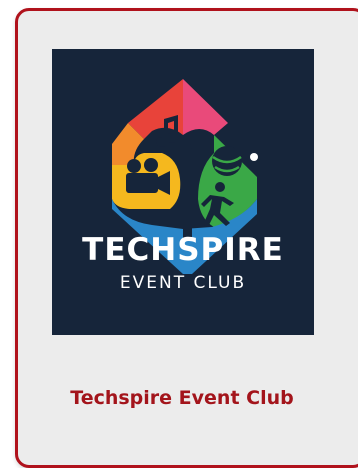 This screenshot has width=358, height=468. Describe the element at coordinates (182, 398) in the screenshot. I see `club-title: Techspire Event Club` at that location.